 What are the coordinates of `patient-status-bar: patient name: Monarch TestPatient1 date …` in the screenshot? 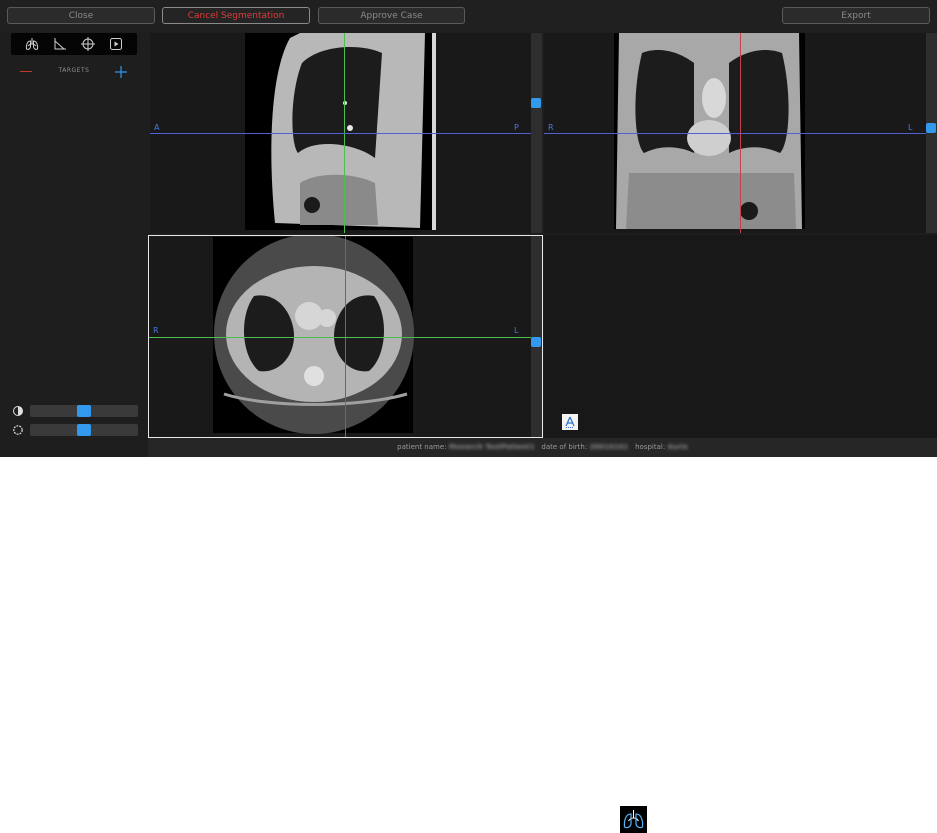 It's located at (542, 447).